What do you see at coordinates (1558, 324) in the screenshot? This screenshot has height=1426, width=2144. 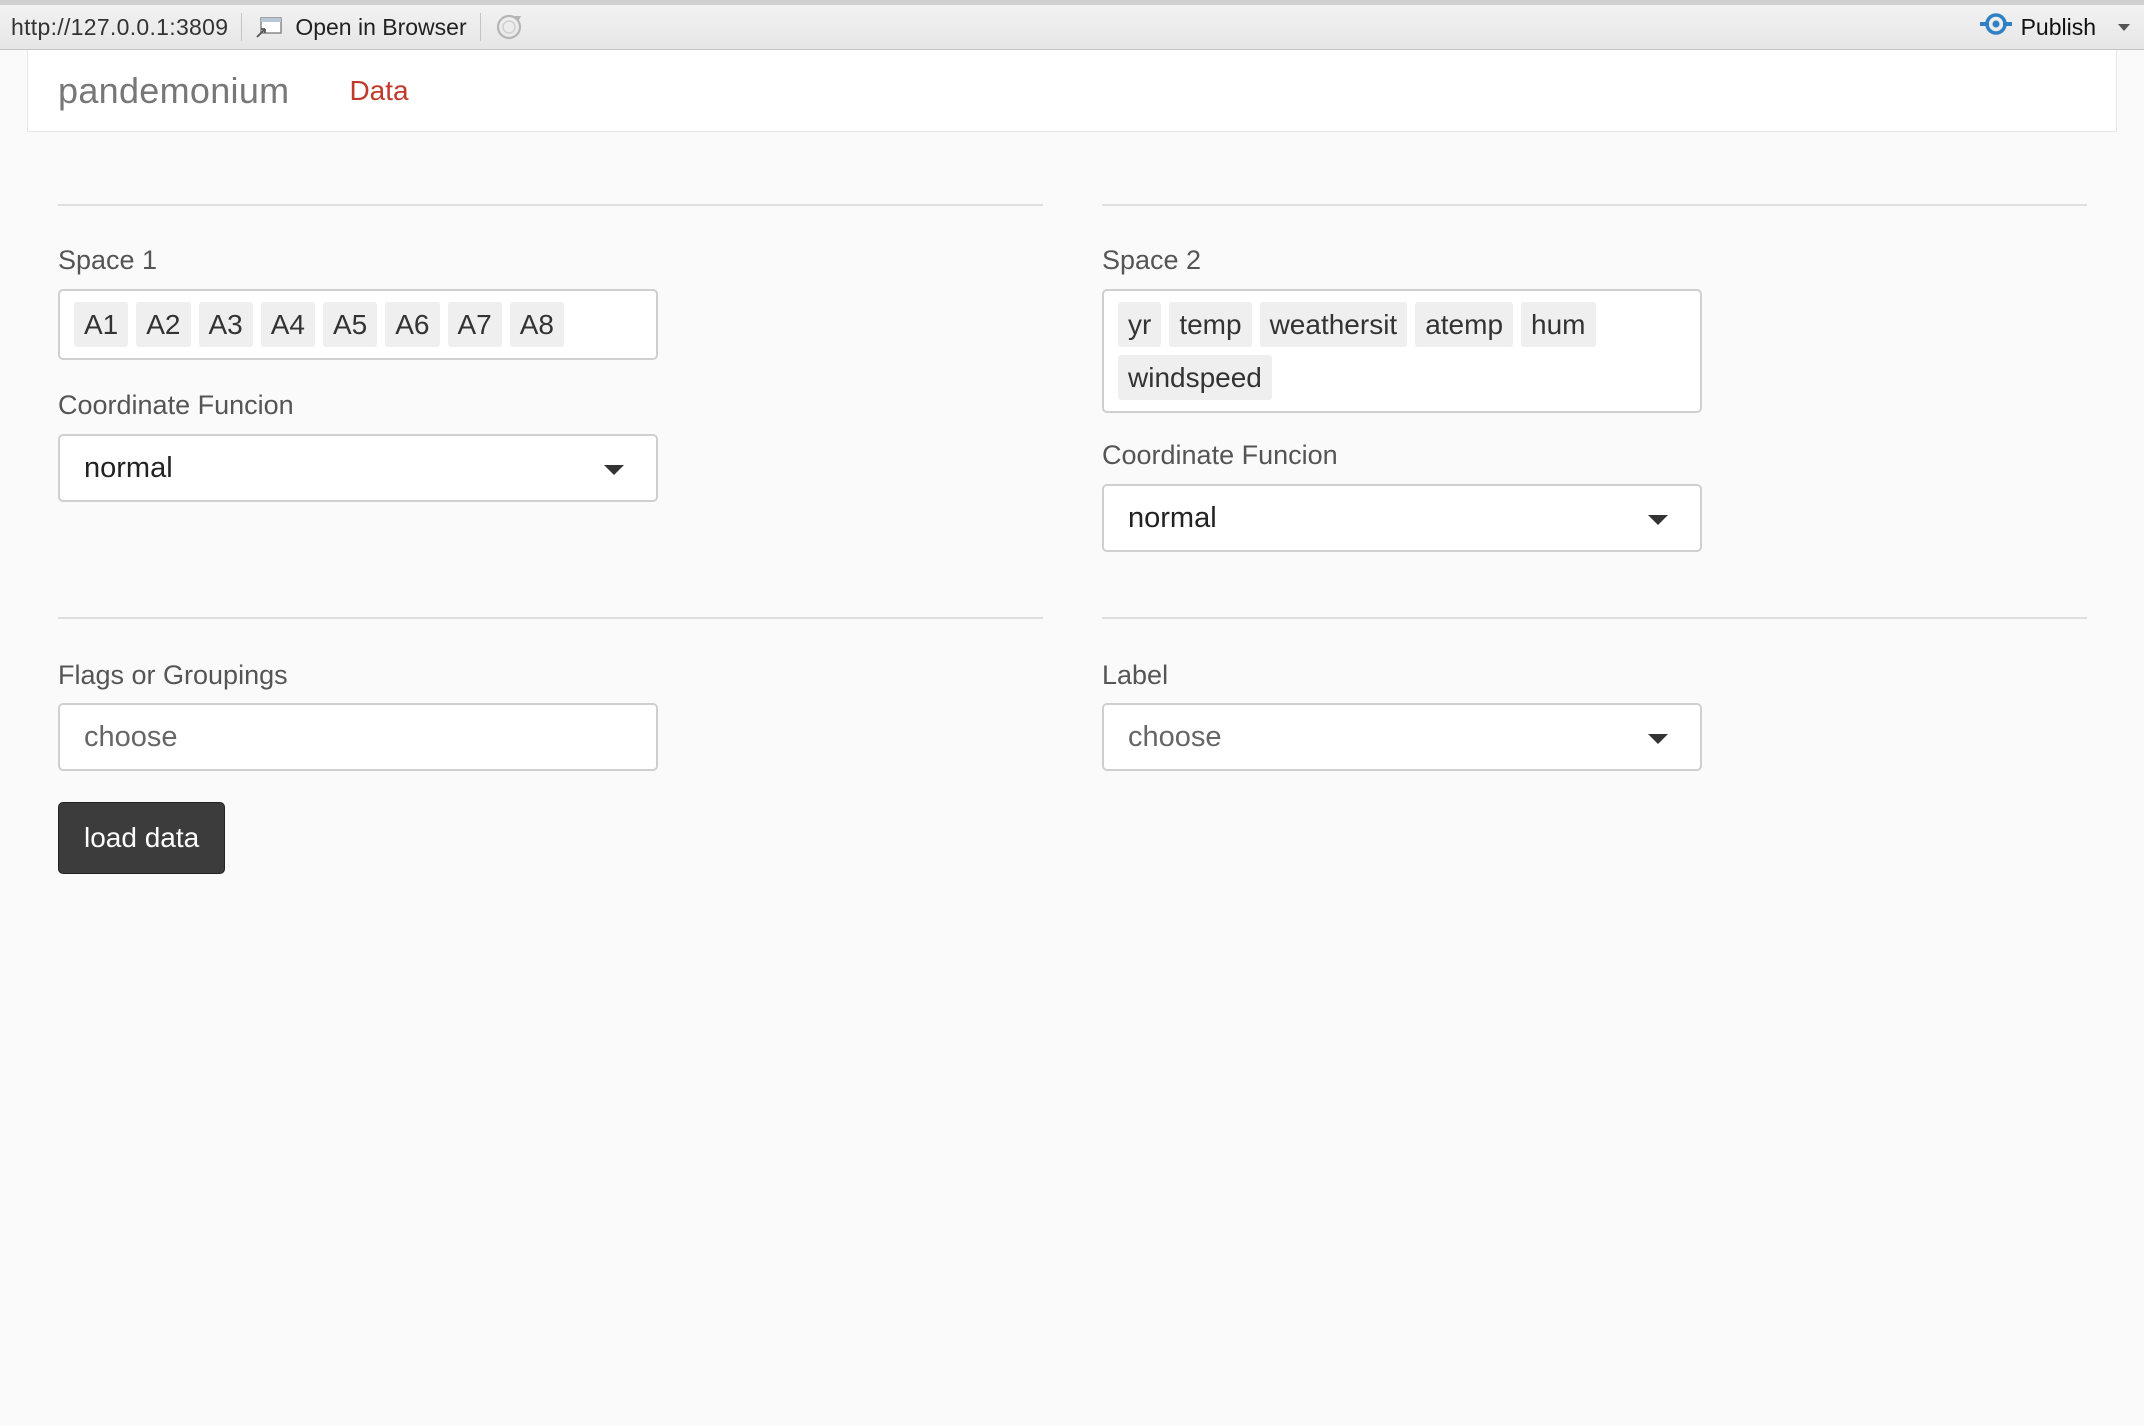 I see `space2-tag: hum` at bounding box center [1558, 324].